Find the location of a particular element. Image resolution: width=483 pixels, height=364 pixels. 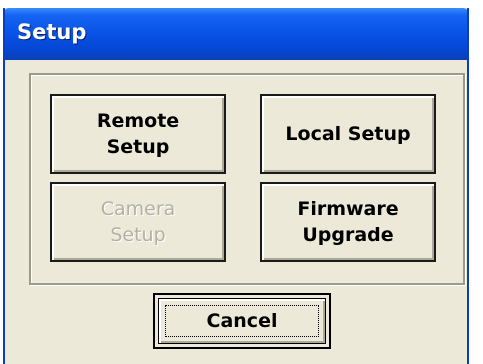

firmware-upgrade-button: Firmware Upgrade is located at coordinates (348, 222).